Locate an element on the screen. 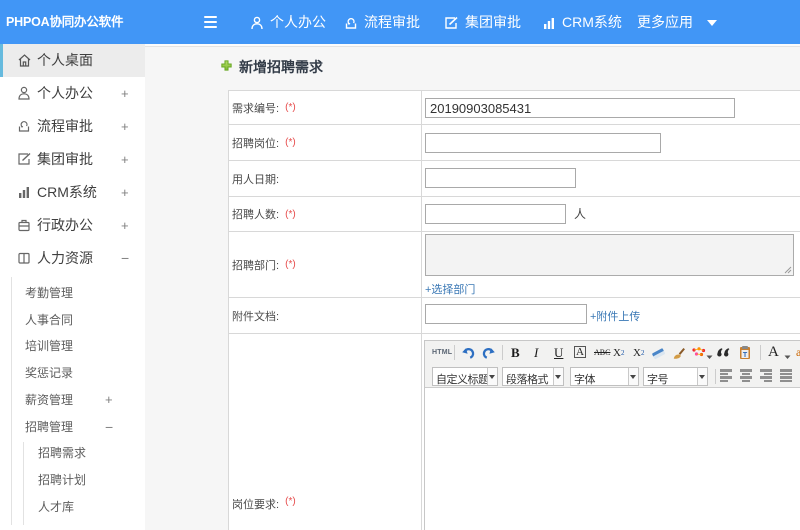 This screenshot has width=800, height=530. svg-text: T is located at coordinates (745, 355).